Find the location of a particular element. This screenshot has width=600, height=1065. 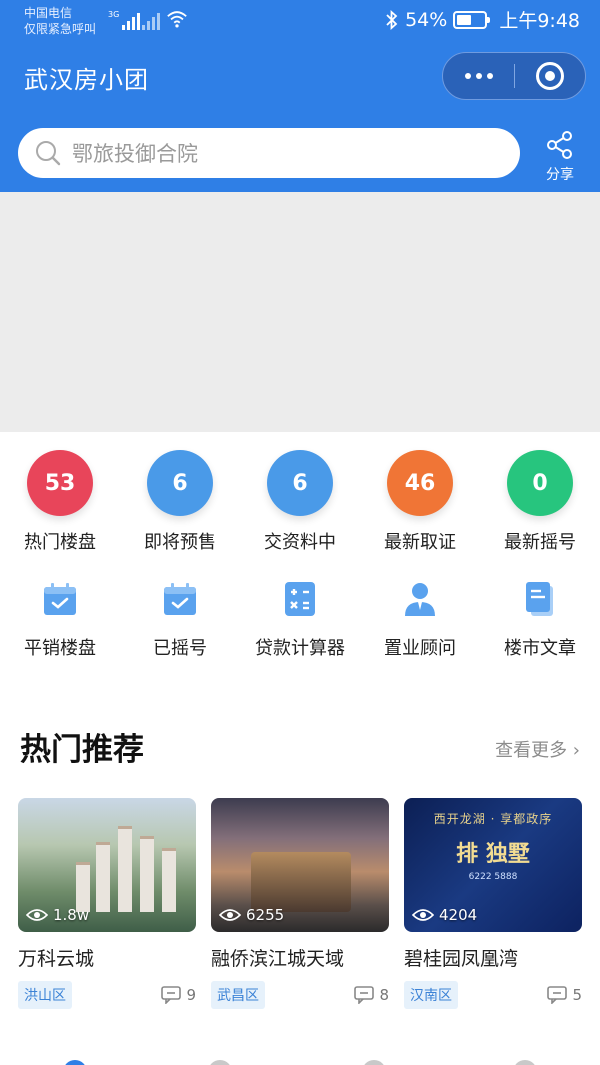

stat-upcoming-presale: 6 即将预售 is located at coordinates (180, 502).